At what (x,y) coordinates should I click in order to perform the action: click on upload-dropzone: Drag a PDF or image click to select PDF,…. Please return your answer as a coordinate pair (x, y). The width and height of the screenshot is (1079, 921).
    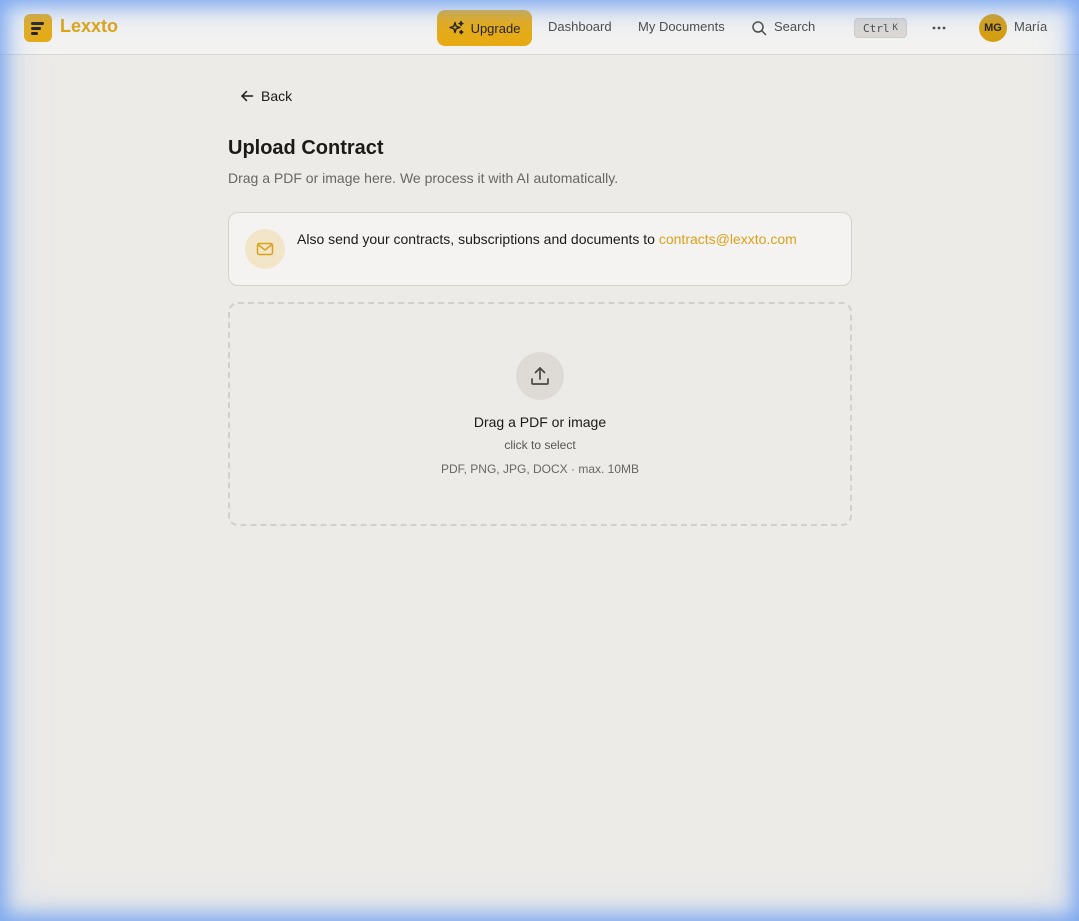
    Looking at the image, I should click on (540, 414).